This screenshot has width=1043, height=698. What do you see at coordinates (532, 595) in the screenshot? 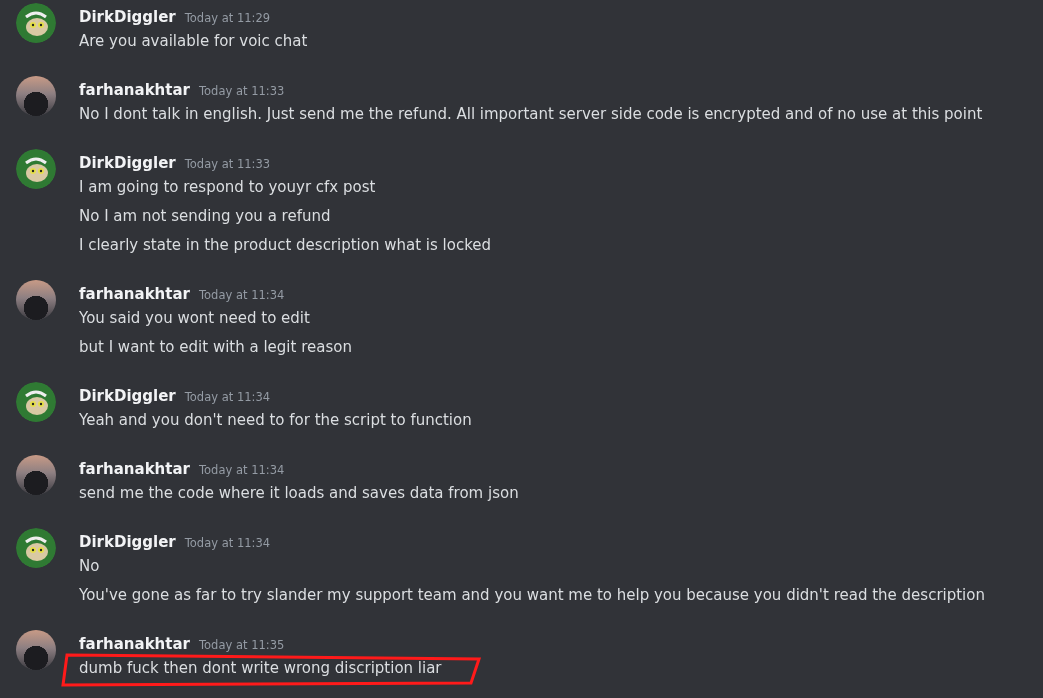
I see `message-text: You've gone as far to try slander my support team and you want me to help you because you didn't read the description` at bounding box center [532, 595].